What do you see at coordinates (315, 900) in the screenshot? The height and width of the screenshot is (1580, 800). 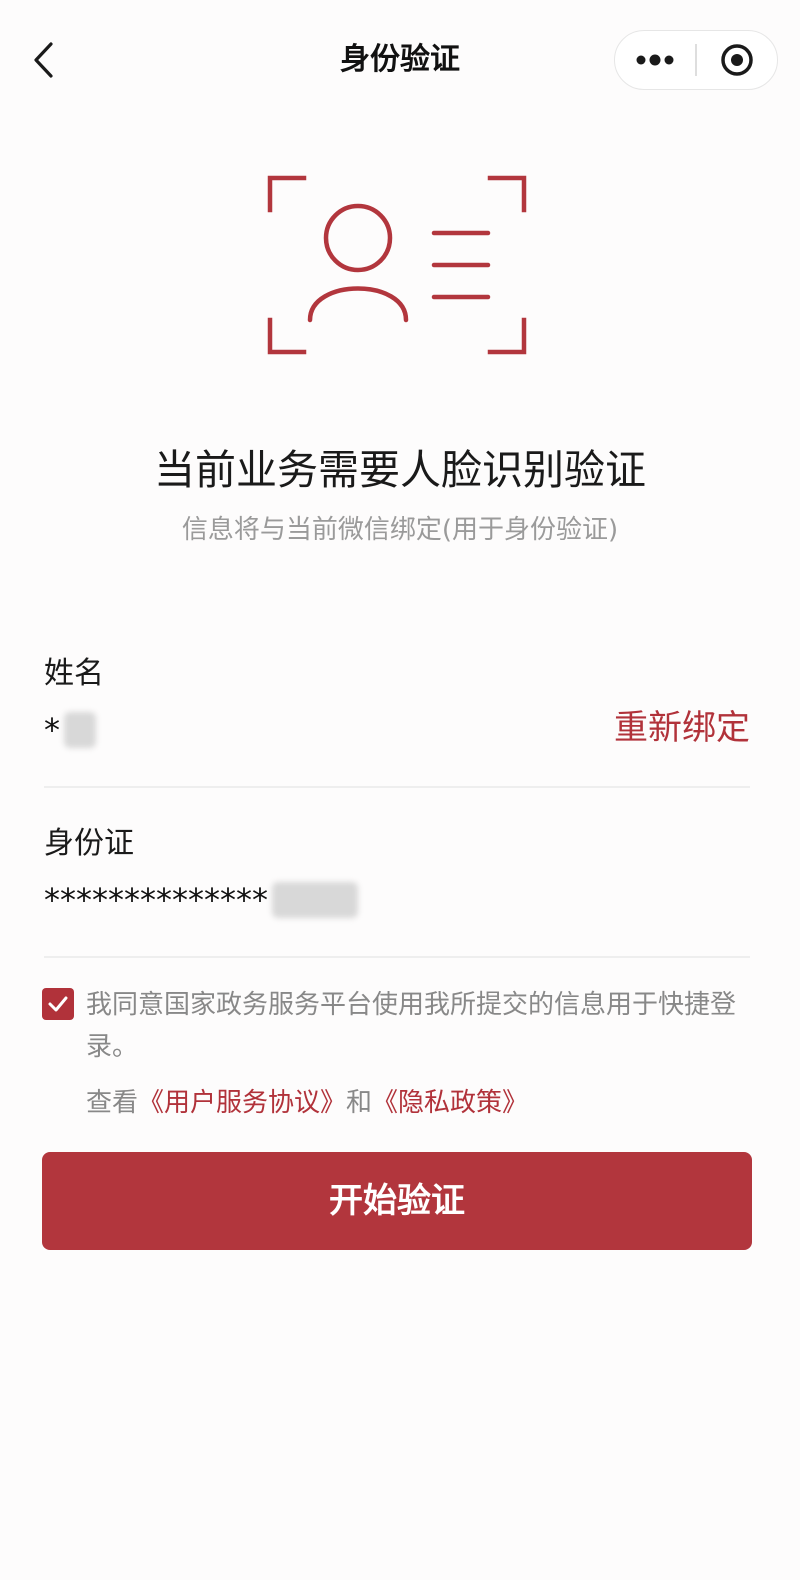 I see `redacted-id-digits` at bounding box center [315, 900].